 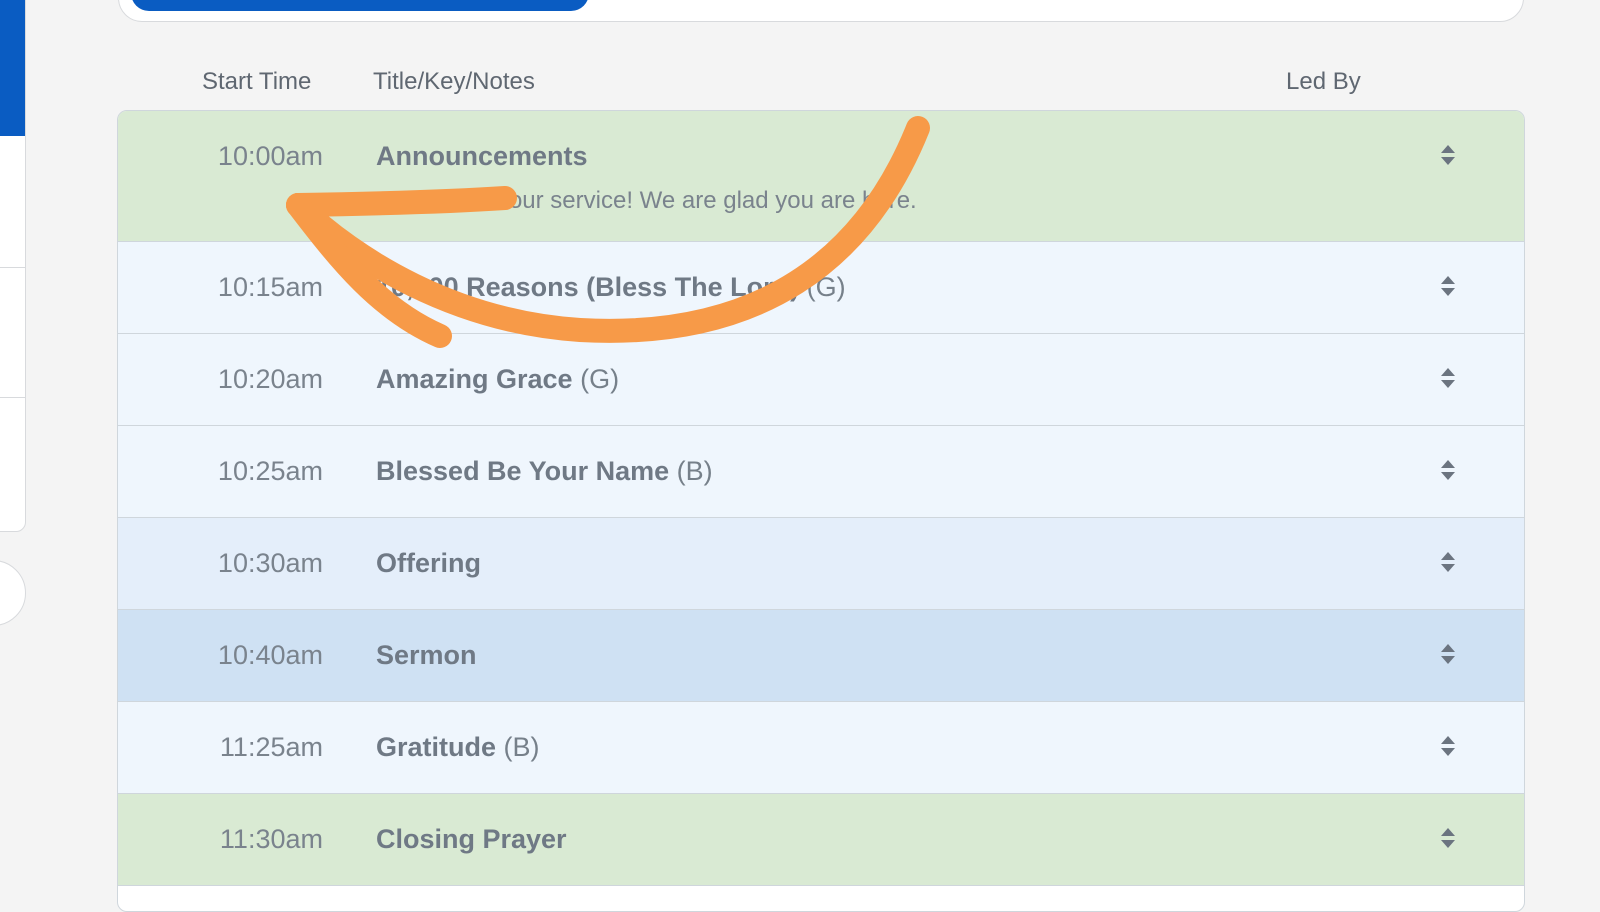 I want to click on plan-row: 10:30am Offering, so click(x=821, y=564).